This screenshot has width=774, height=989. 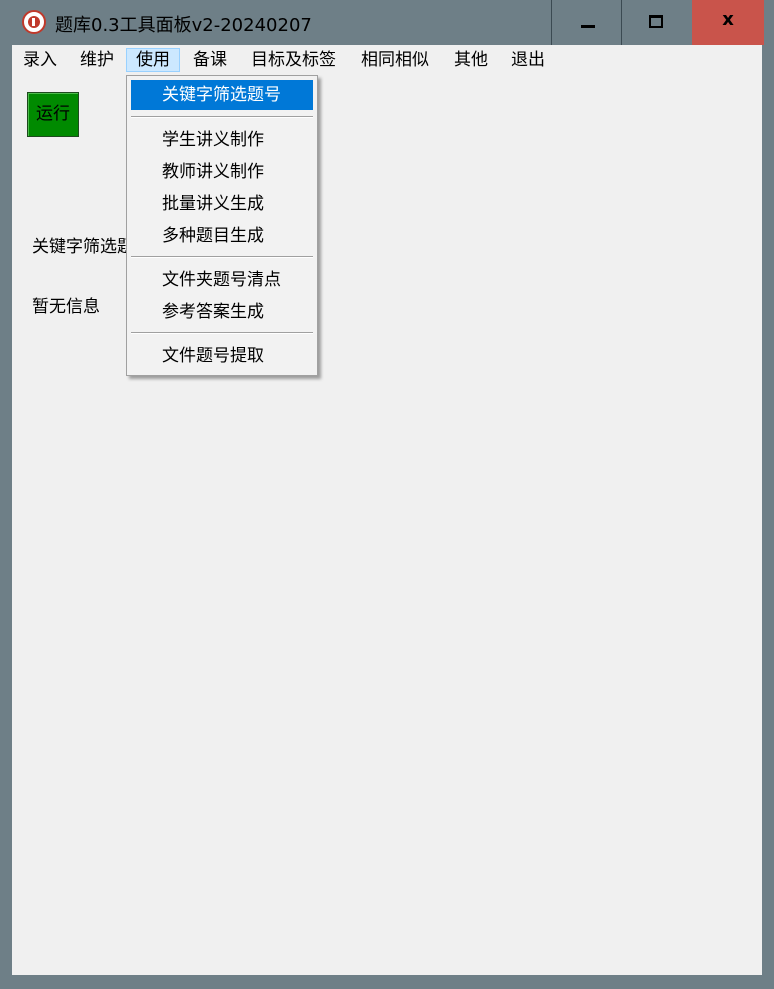 What do you see at coordinates (66, 307) in the screenshot?
I see `status-text: 暂无信息` at bounding box center [66, 307].